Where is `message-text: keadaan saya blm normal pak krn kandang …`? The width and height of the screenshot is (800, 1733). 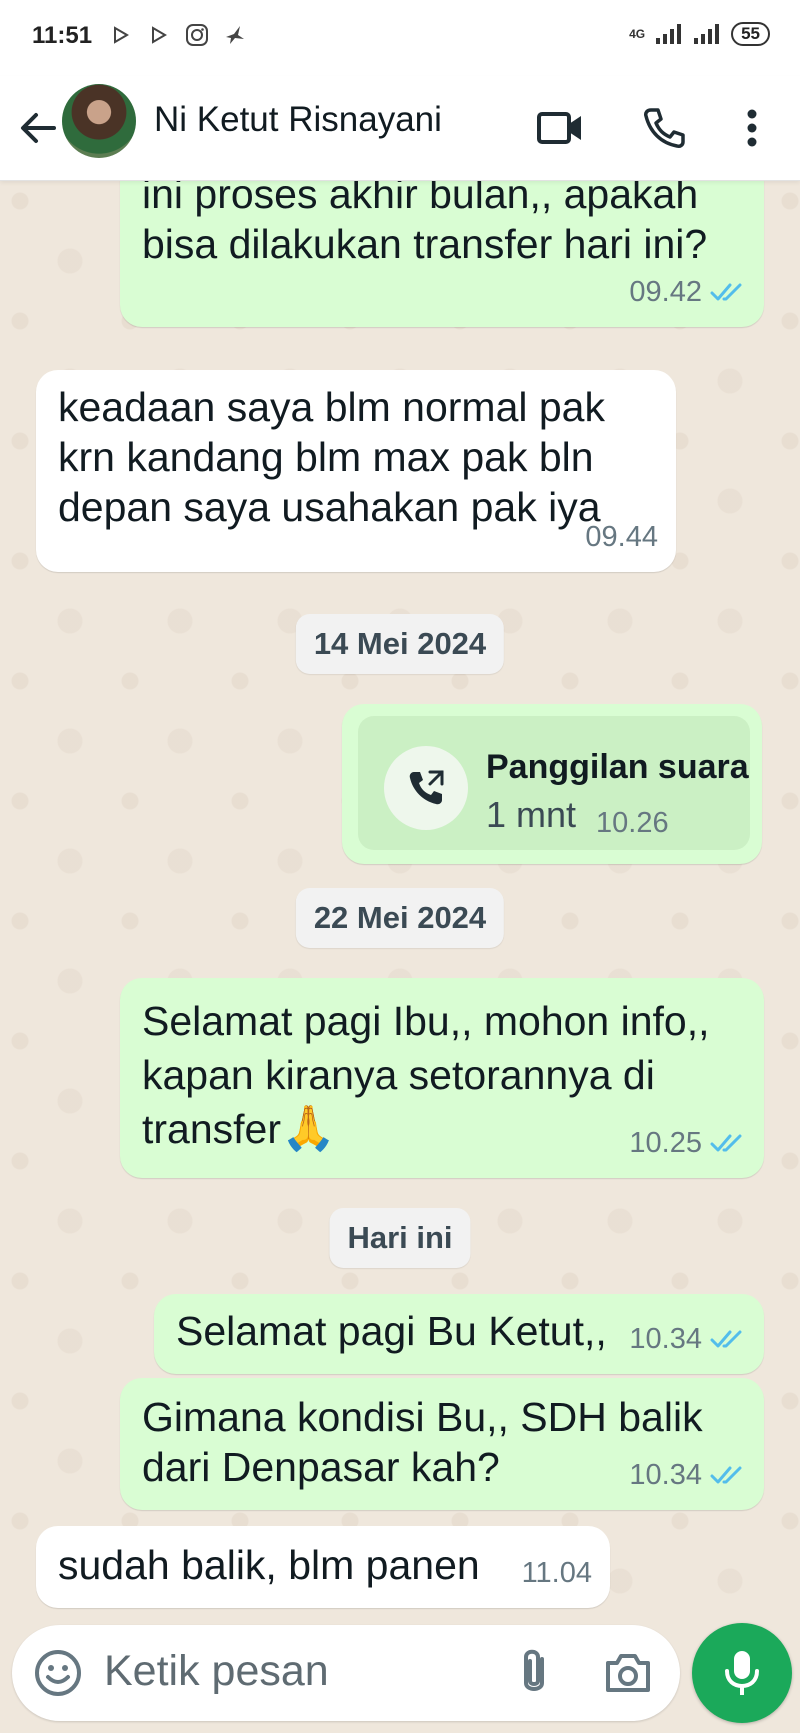
message-text: keadaan saya blm normal pak krn kandang … is located at coordinates (331, 457).